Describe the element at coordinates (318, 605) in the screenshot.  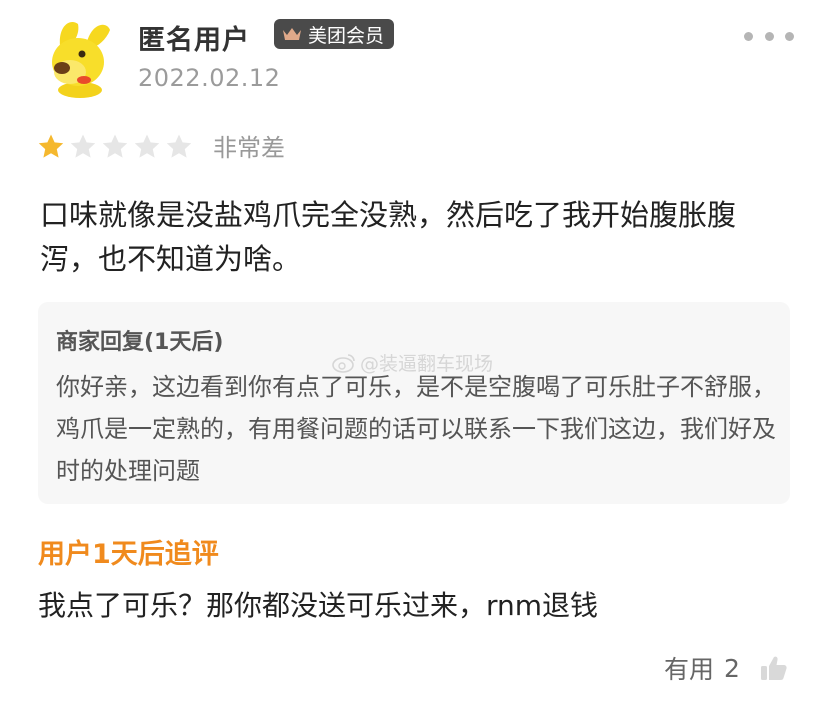
I see `followup-text: 我点了可乐？那你都没送可乐过来，rnm退钱` at that location.